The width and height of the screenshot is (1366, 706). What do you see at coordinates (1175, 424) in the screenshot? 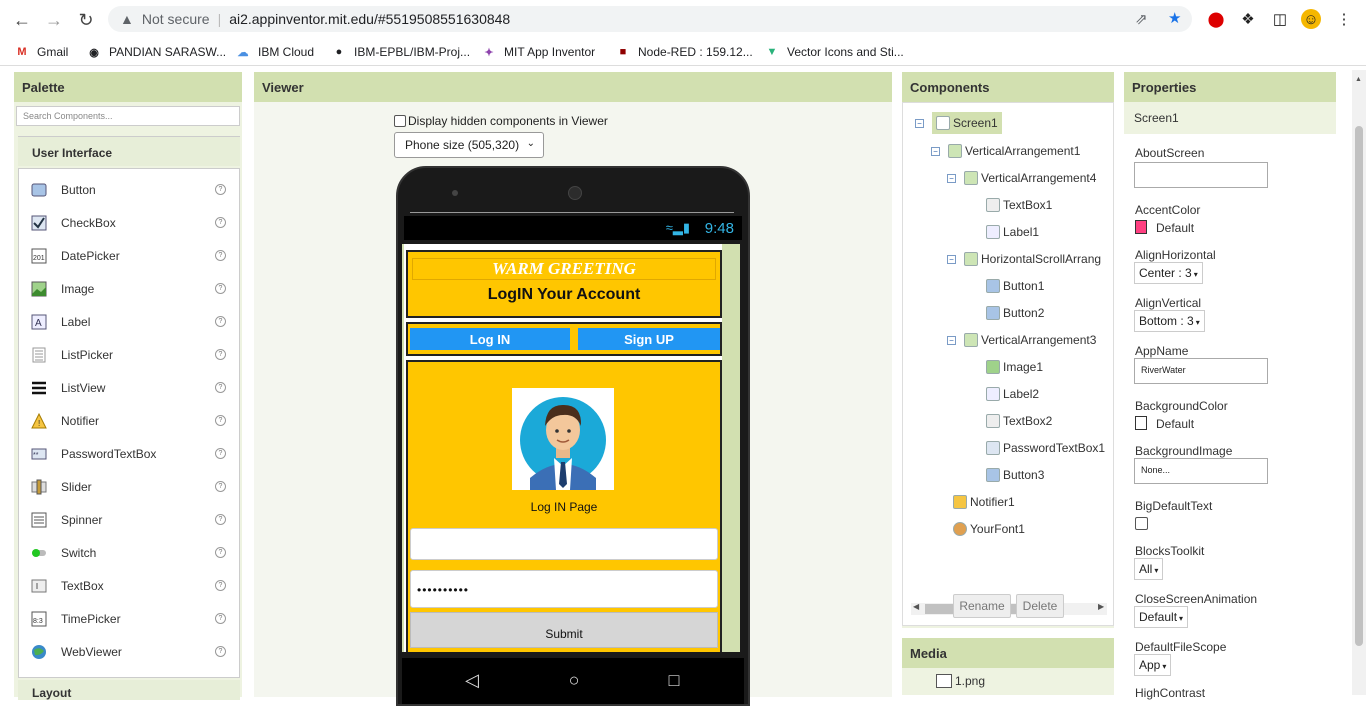
I see `background-color-value: Default` at bounding box center [1175, 424].